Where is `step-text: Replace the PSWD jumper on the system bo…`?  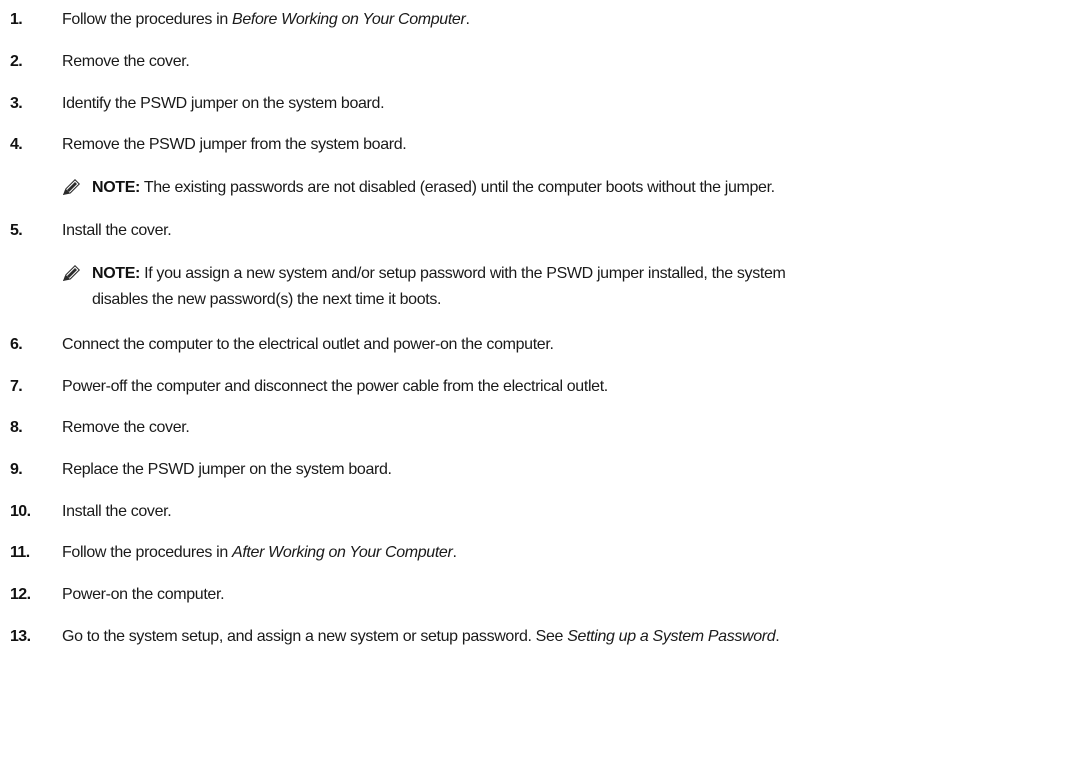
step-text: Replace the PSWD jumper on the system bo… is located at coordinates (227, 469).